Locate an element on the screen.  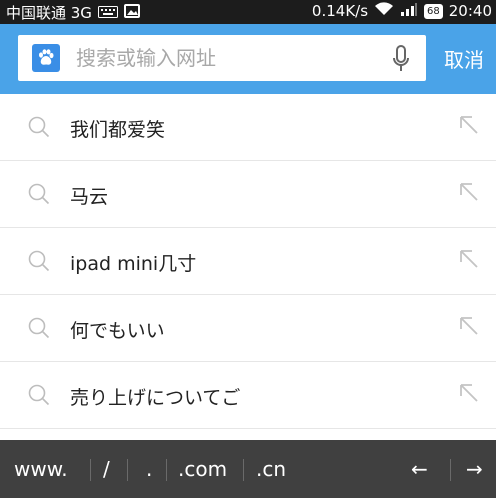
cursor-left-button: ← is located at coordinates (419, 469).